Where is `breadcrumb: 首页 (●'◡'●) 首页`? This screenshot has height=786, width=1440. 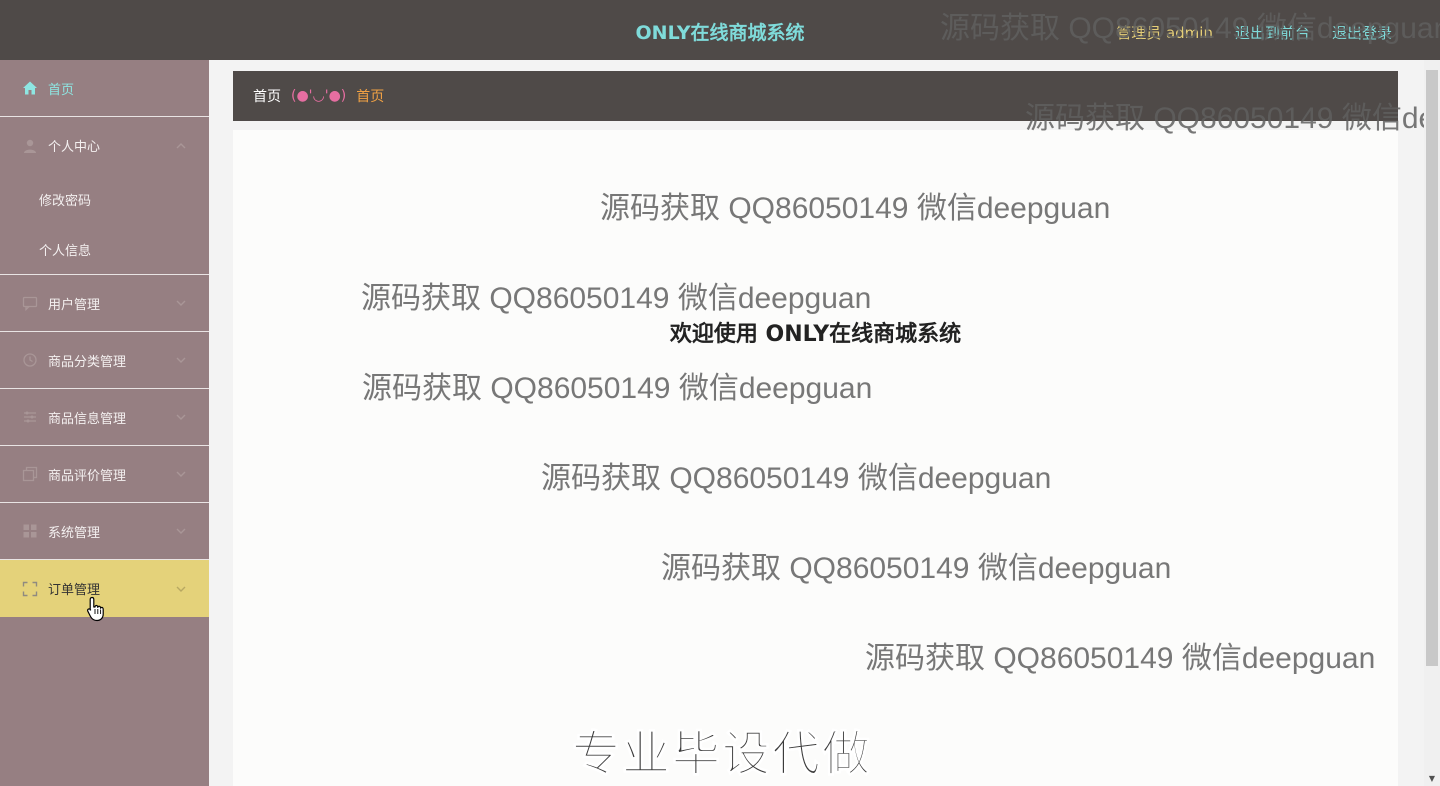
breadcrumb: 首页 (●'◡'●) 首页 is located at coordinates (815, 96).